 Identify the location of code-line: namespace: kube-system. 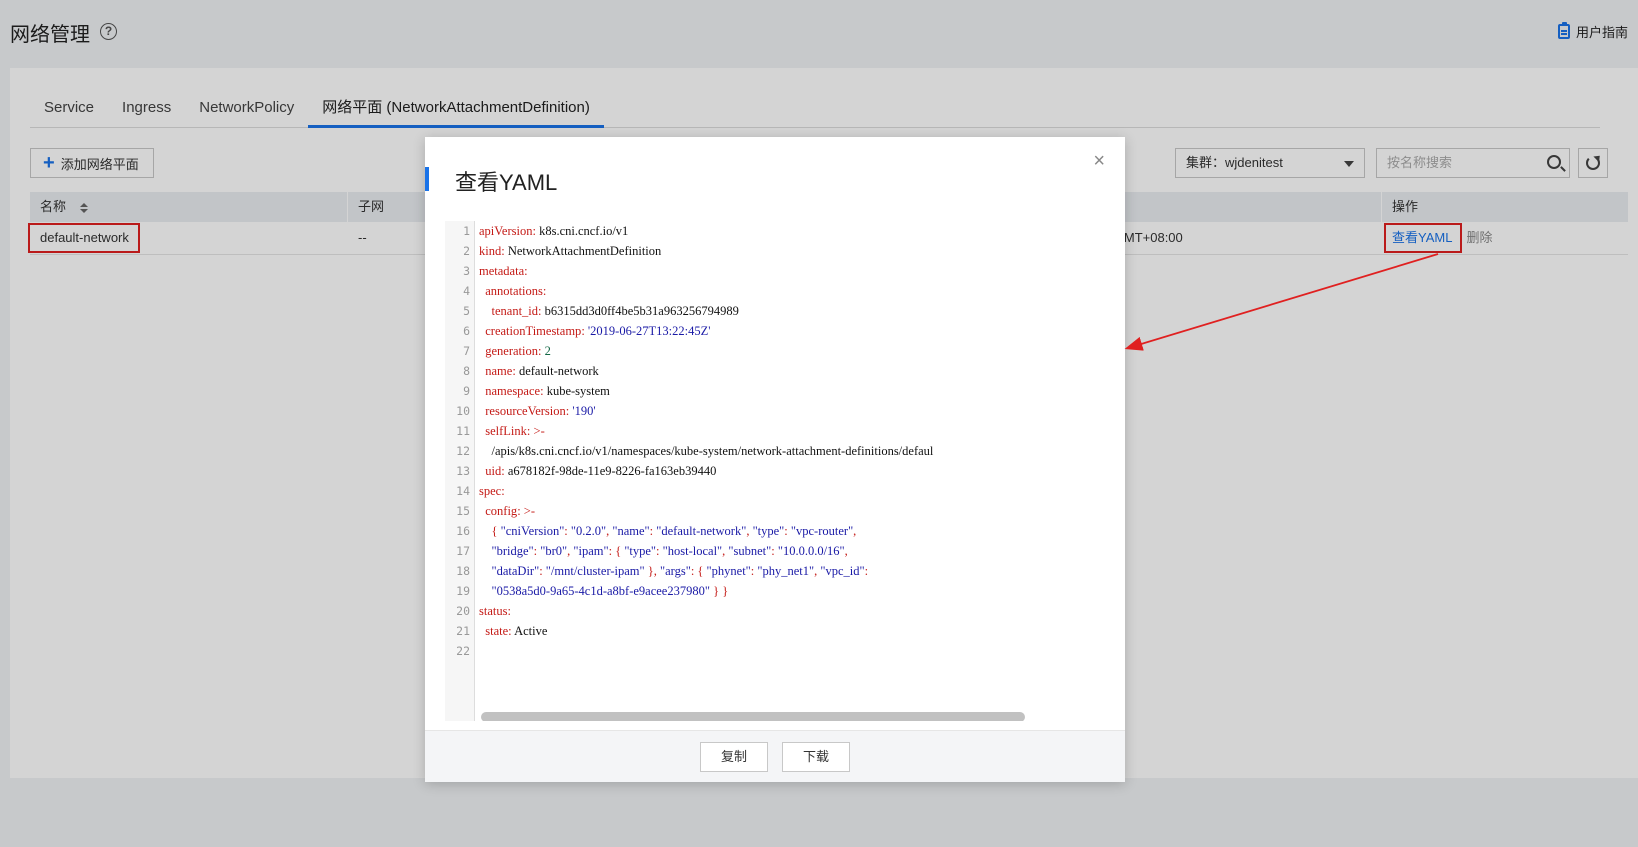
(547, 391).